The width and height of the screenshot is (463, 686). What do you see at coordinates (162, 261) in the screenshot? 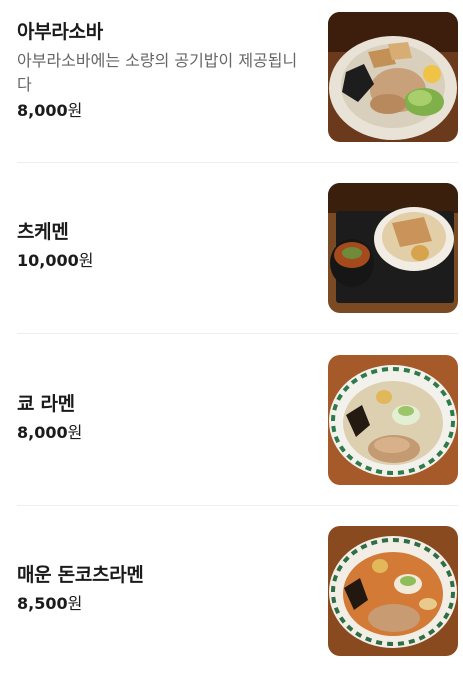
I see `menu-item-price: 10,000원` at bounding box center [162, 261].